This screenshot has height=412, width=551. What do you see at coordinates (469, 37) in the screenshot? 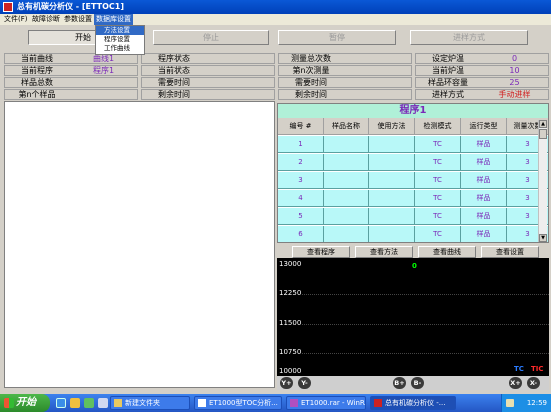
I see `feed-mode-button: 进样方式` at bounding box center [469, 37].